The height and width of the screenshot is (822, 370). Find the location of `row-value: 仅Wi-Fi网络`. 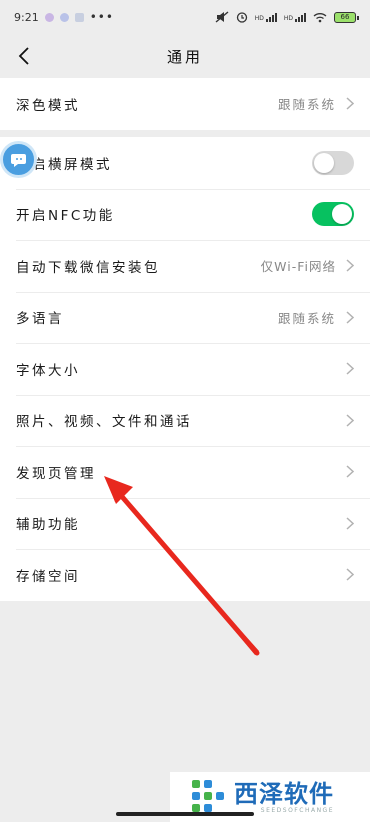

row-value: 仅Wi-Fi网络 is located at coordinates (298, 267).